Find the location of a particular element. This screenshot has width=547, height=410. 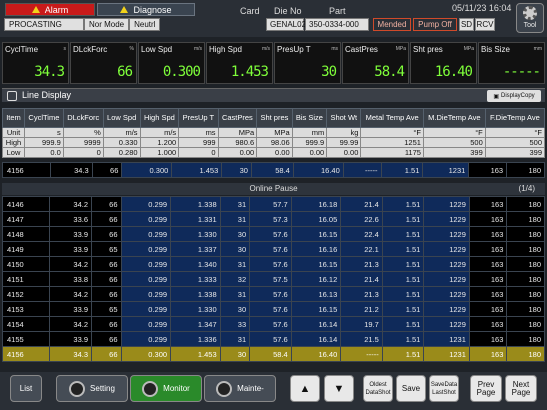

alarm-button: Alarm is located at coordinates (50, 9).